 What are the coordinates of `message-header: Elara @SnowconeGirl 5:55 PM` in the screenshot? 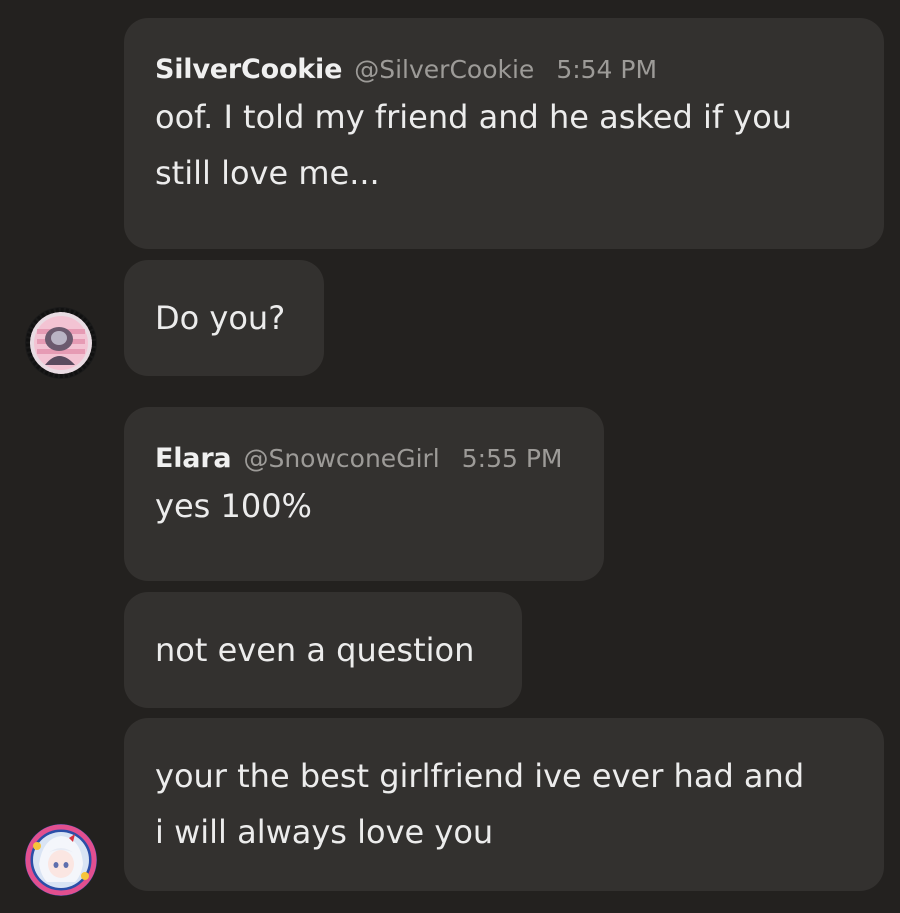 It's located at (379, 458).